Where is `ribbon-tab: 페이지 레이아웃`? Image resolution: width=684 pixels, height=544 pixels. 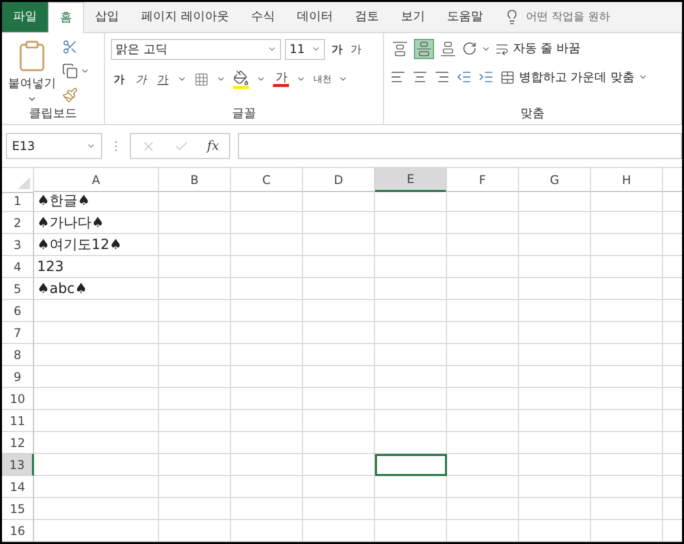 ribbon-tab: 페이지 레이아웃 is located at coordinates (185, 17).